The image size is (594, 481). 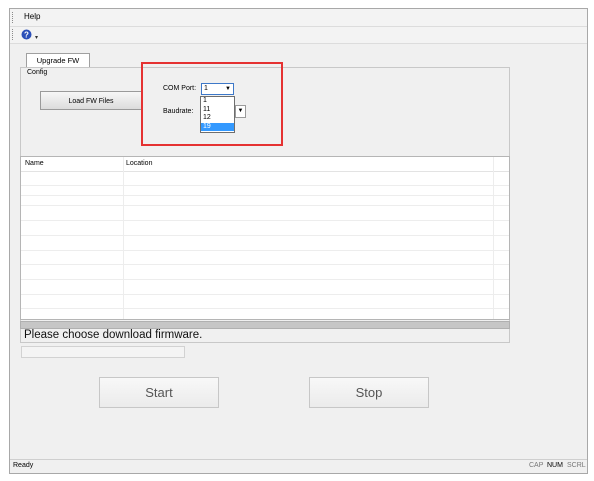 What do you see at coordinates (34, 163) in the screenshot?
I see `column-header-name: Name` at bounding box center [34, 163].